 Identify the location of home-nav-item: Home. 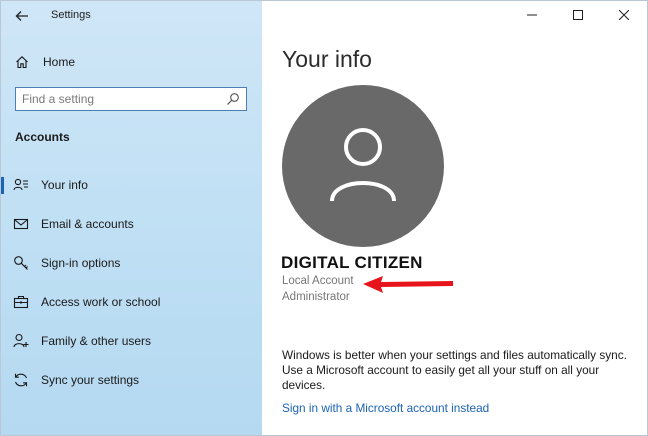
(45, 62).